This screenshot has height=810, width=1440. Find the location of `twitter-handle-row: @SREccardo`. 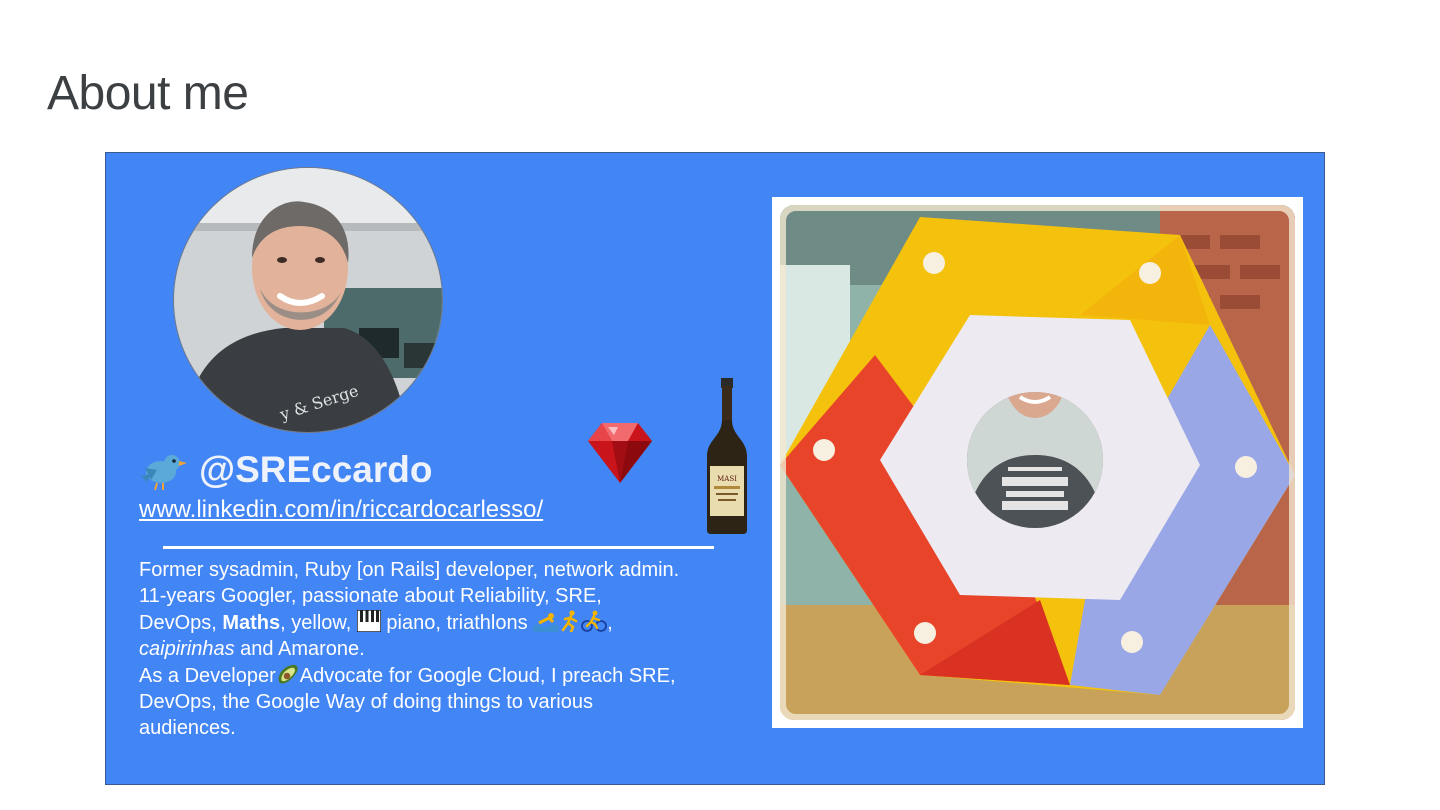

twitter-handle-row: @SREccardo is located at coordinates (286, 470).